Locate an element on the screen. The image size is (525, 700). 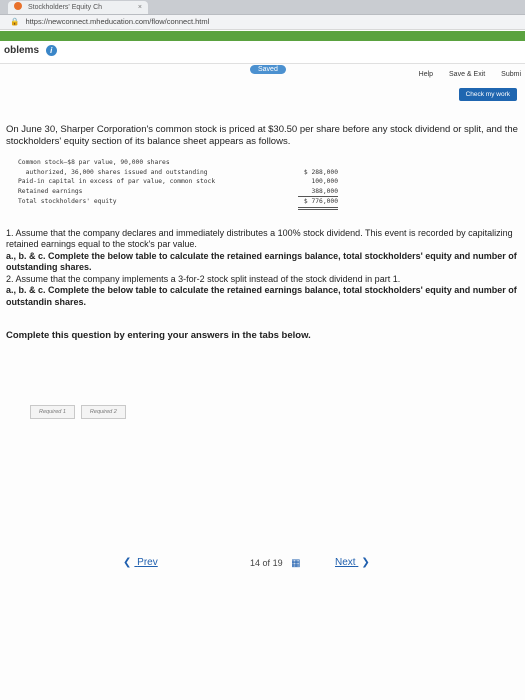
page-current: 14 is located at coordinates (255, 563).